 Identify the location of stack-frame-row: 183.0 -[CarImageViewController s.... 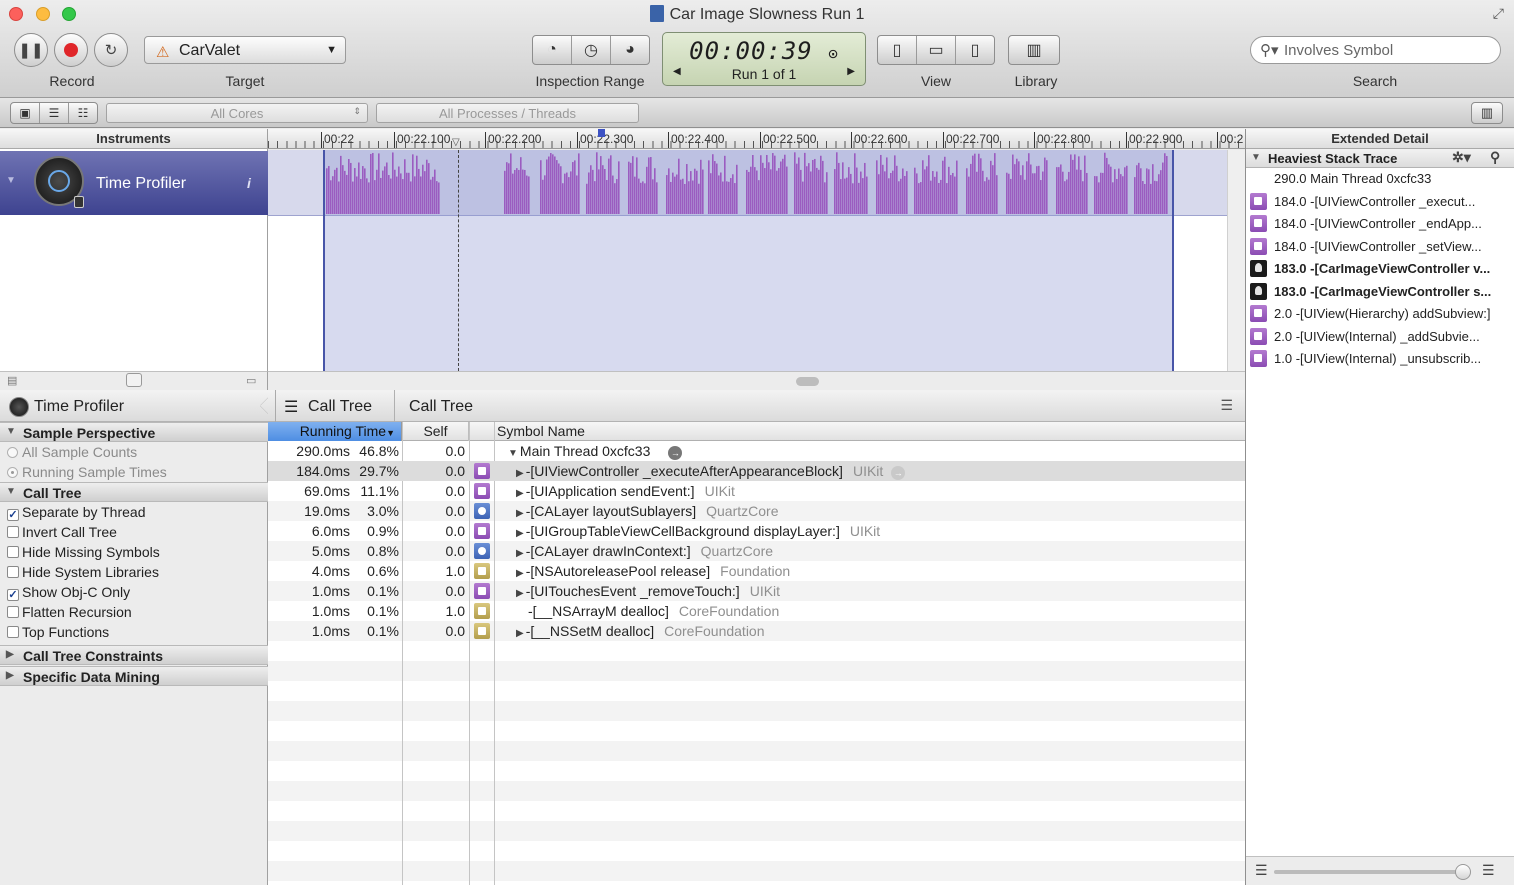
(1380, 292).